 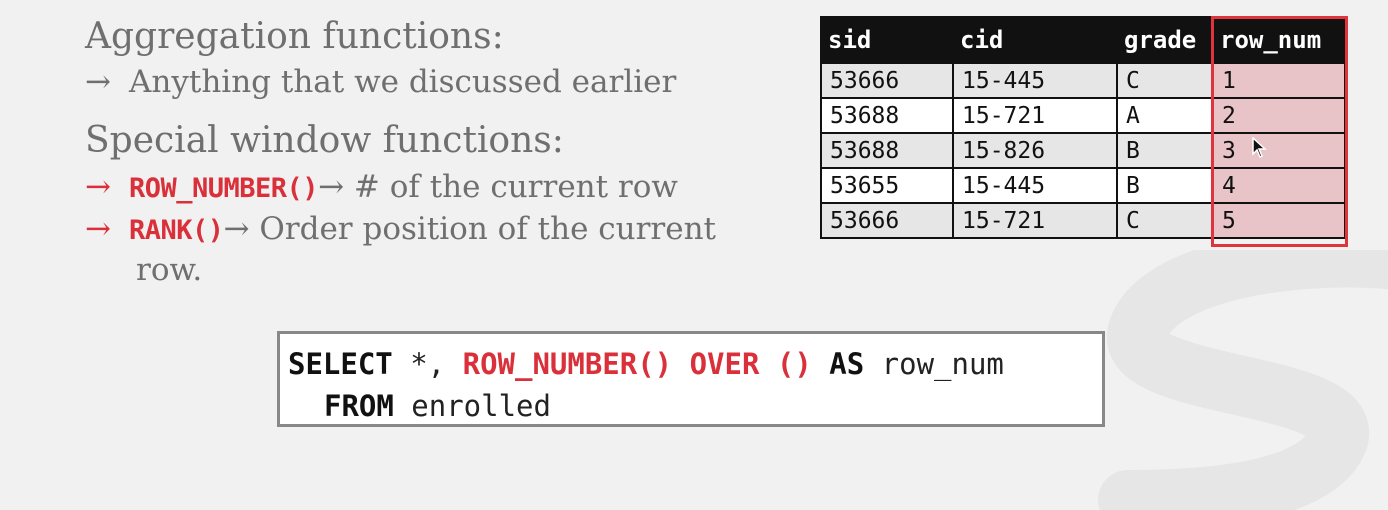 I want to click on table-row: 53655 15-445 B 4, so click(x=1083, y=185).